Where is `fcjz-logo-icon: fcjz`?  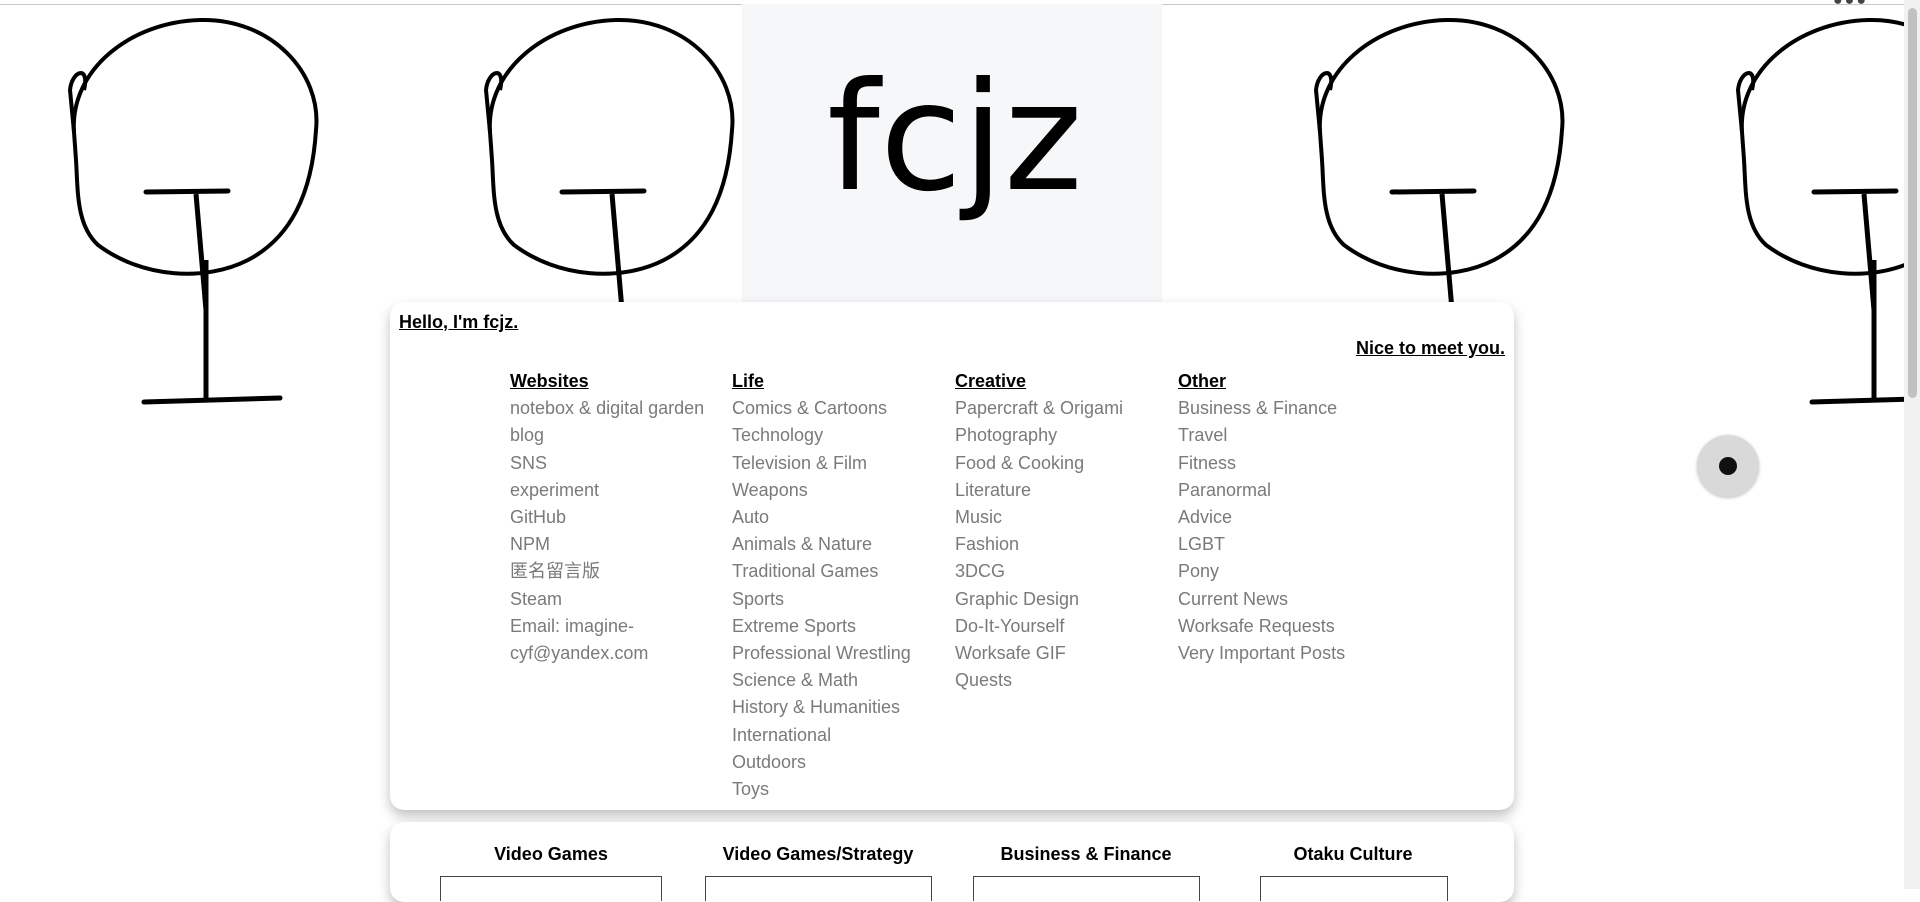 fcjz-logo-icon: fcjz is located at coordinates (955, 138).